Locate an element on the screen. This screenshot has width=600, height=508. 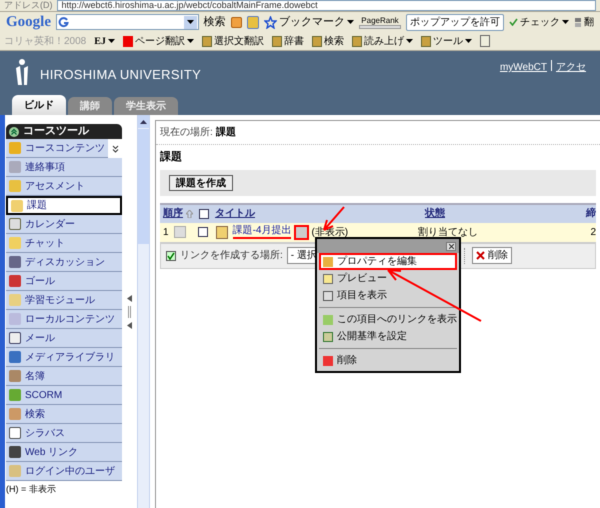
scroll-up-button is located at coordinates (143, 121).